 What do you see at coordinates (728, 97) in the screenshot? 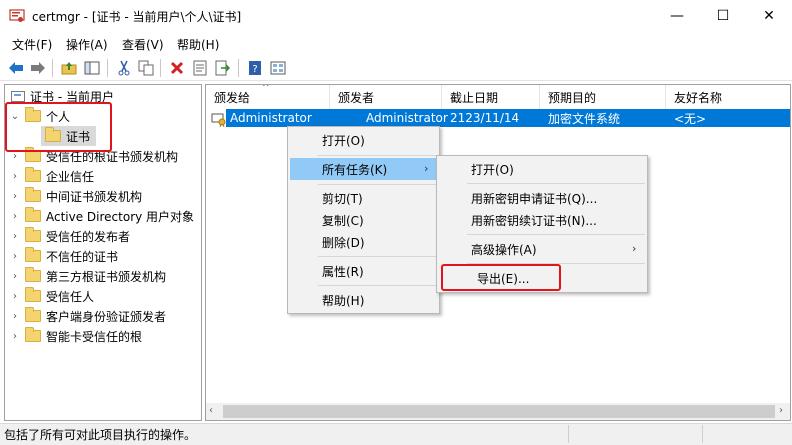
I see `column-header-friendly-name: 友好名称` at bounding box center [728, 97].